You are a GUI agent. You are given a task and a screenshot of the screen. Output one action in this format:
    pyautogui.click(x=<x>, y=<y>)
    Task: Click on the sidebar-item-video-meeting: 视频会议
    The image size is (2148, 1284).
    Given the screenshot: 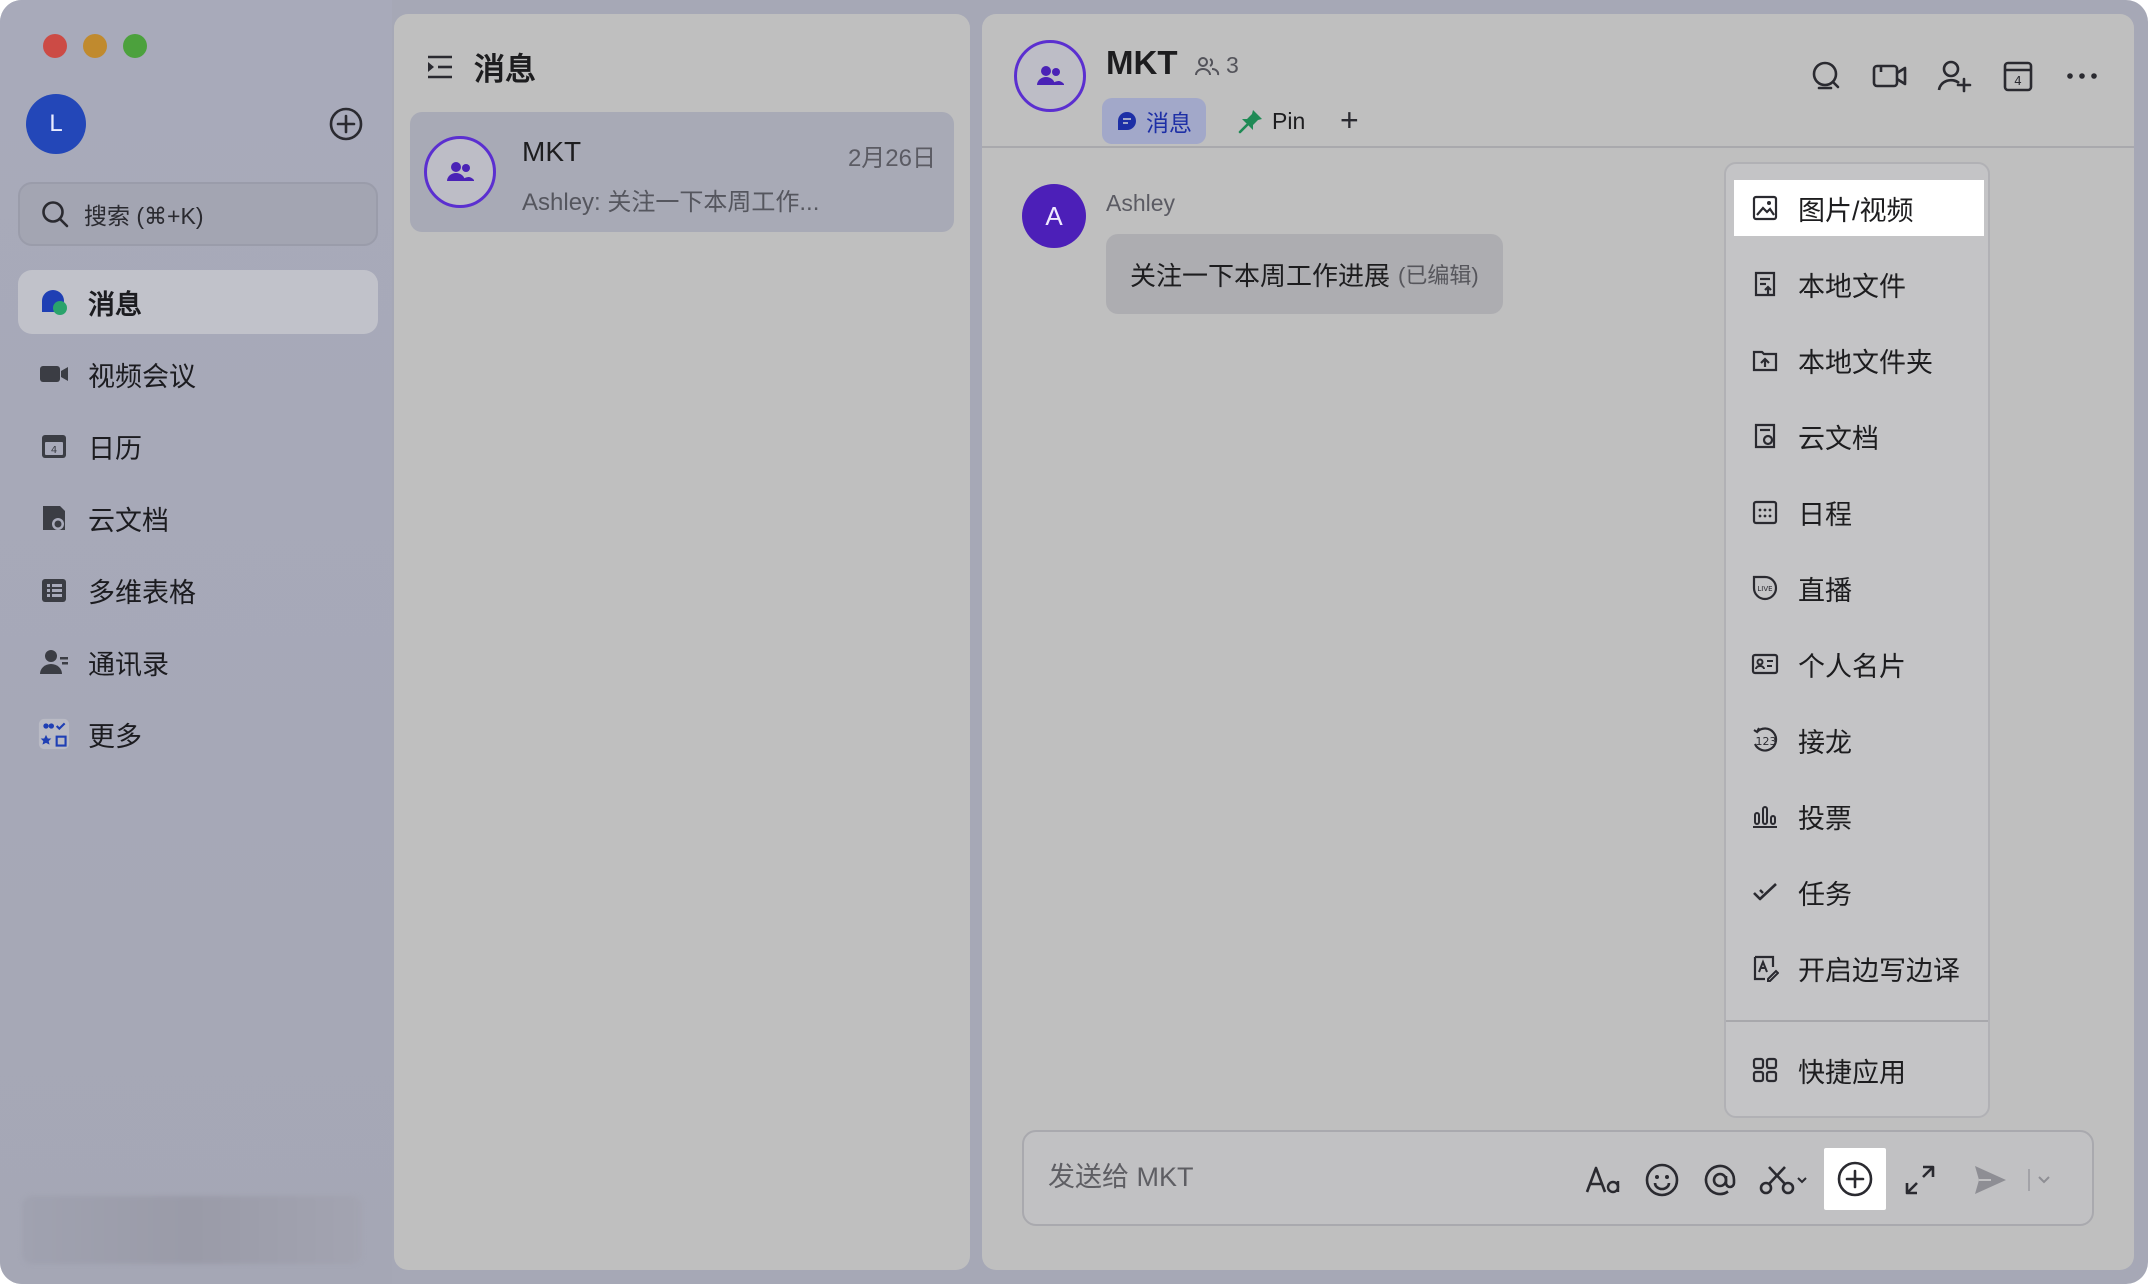 What is the action you would take?
    pyautogui.click(x=198, y=374)
    